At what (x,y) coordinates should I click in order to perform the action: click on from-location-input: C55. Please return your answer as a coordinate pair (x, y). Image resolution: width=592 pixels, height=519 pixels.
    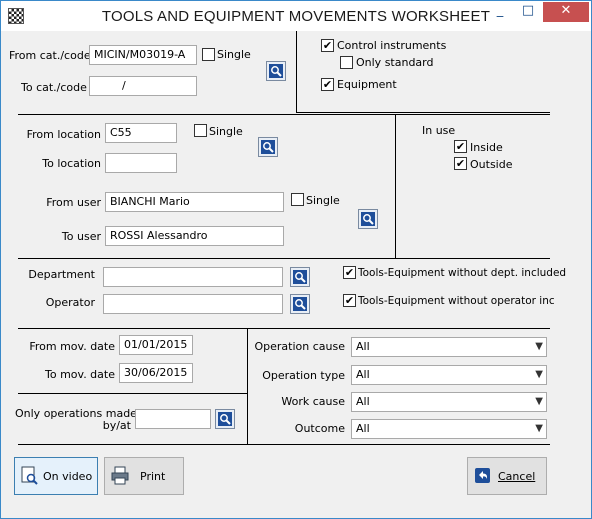
    Looking at the image, I should click on (141, 133).